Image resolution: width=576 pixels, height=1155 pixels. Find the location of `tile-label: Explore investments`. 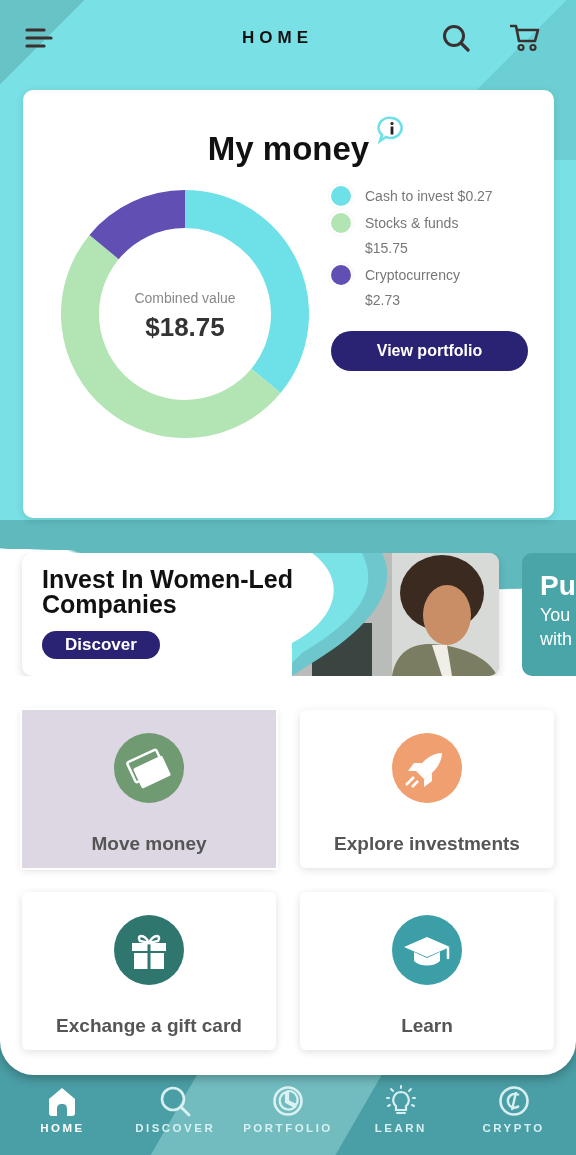

tile-label: Explore investments is located at coordinates (427, 844).